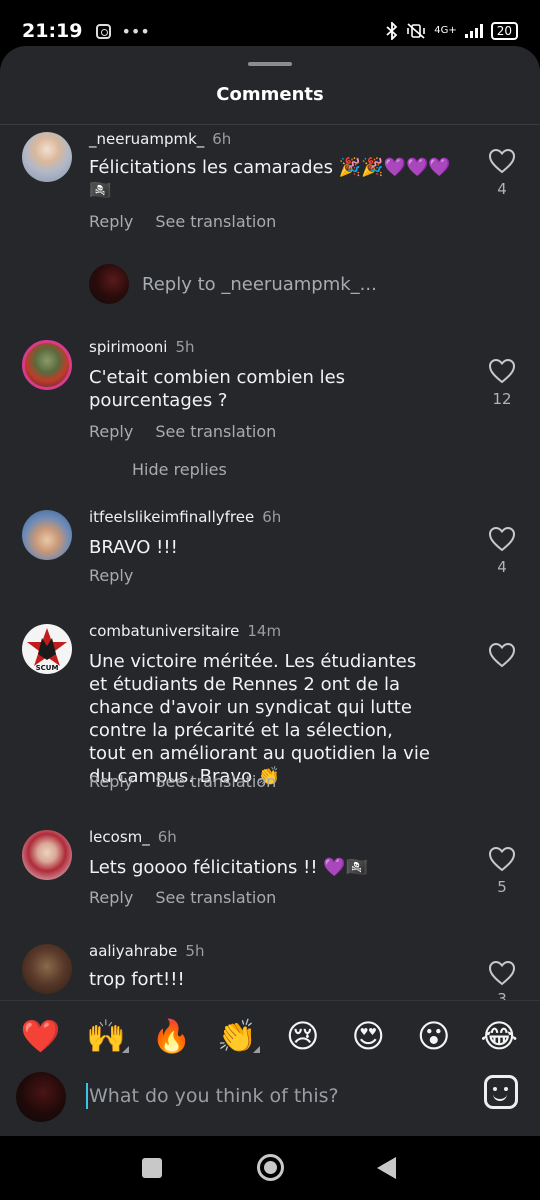 The height and width of the screenshot is (1200, 540). What do you see at coordinates (172, 1036) in the screenshot?
I see `emoji-fire: 🔥` at bounding box center [172, 1036].